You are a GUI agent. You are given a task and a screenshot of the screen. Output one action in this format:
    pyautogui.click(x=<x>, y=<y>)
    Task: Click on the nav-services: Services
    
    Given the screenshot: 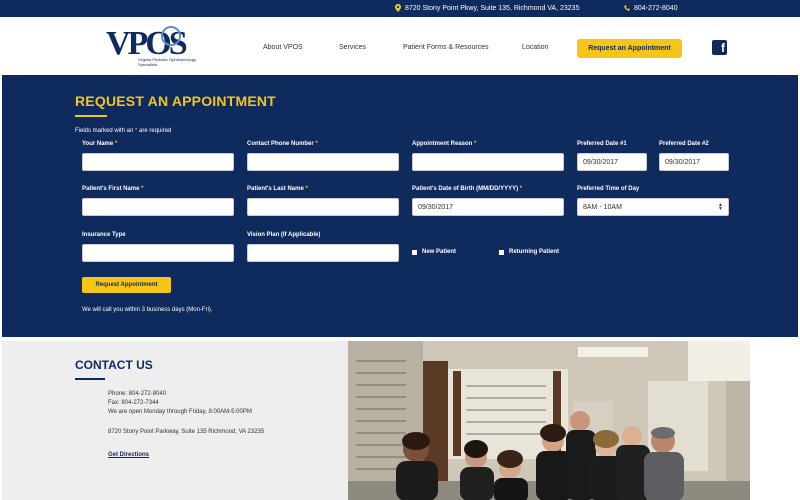 What is the action you would take?
    pyautogui.click(x=352, y=47)
    